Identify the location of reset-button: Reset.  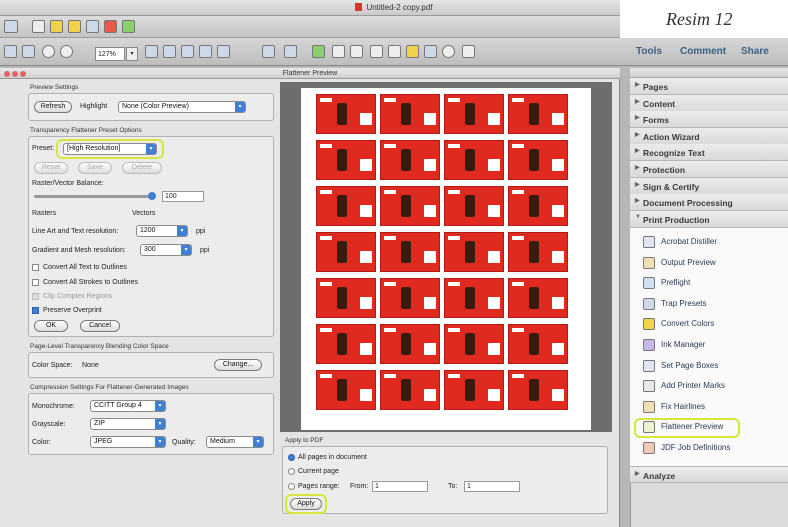
(51, 168).